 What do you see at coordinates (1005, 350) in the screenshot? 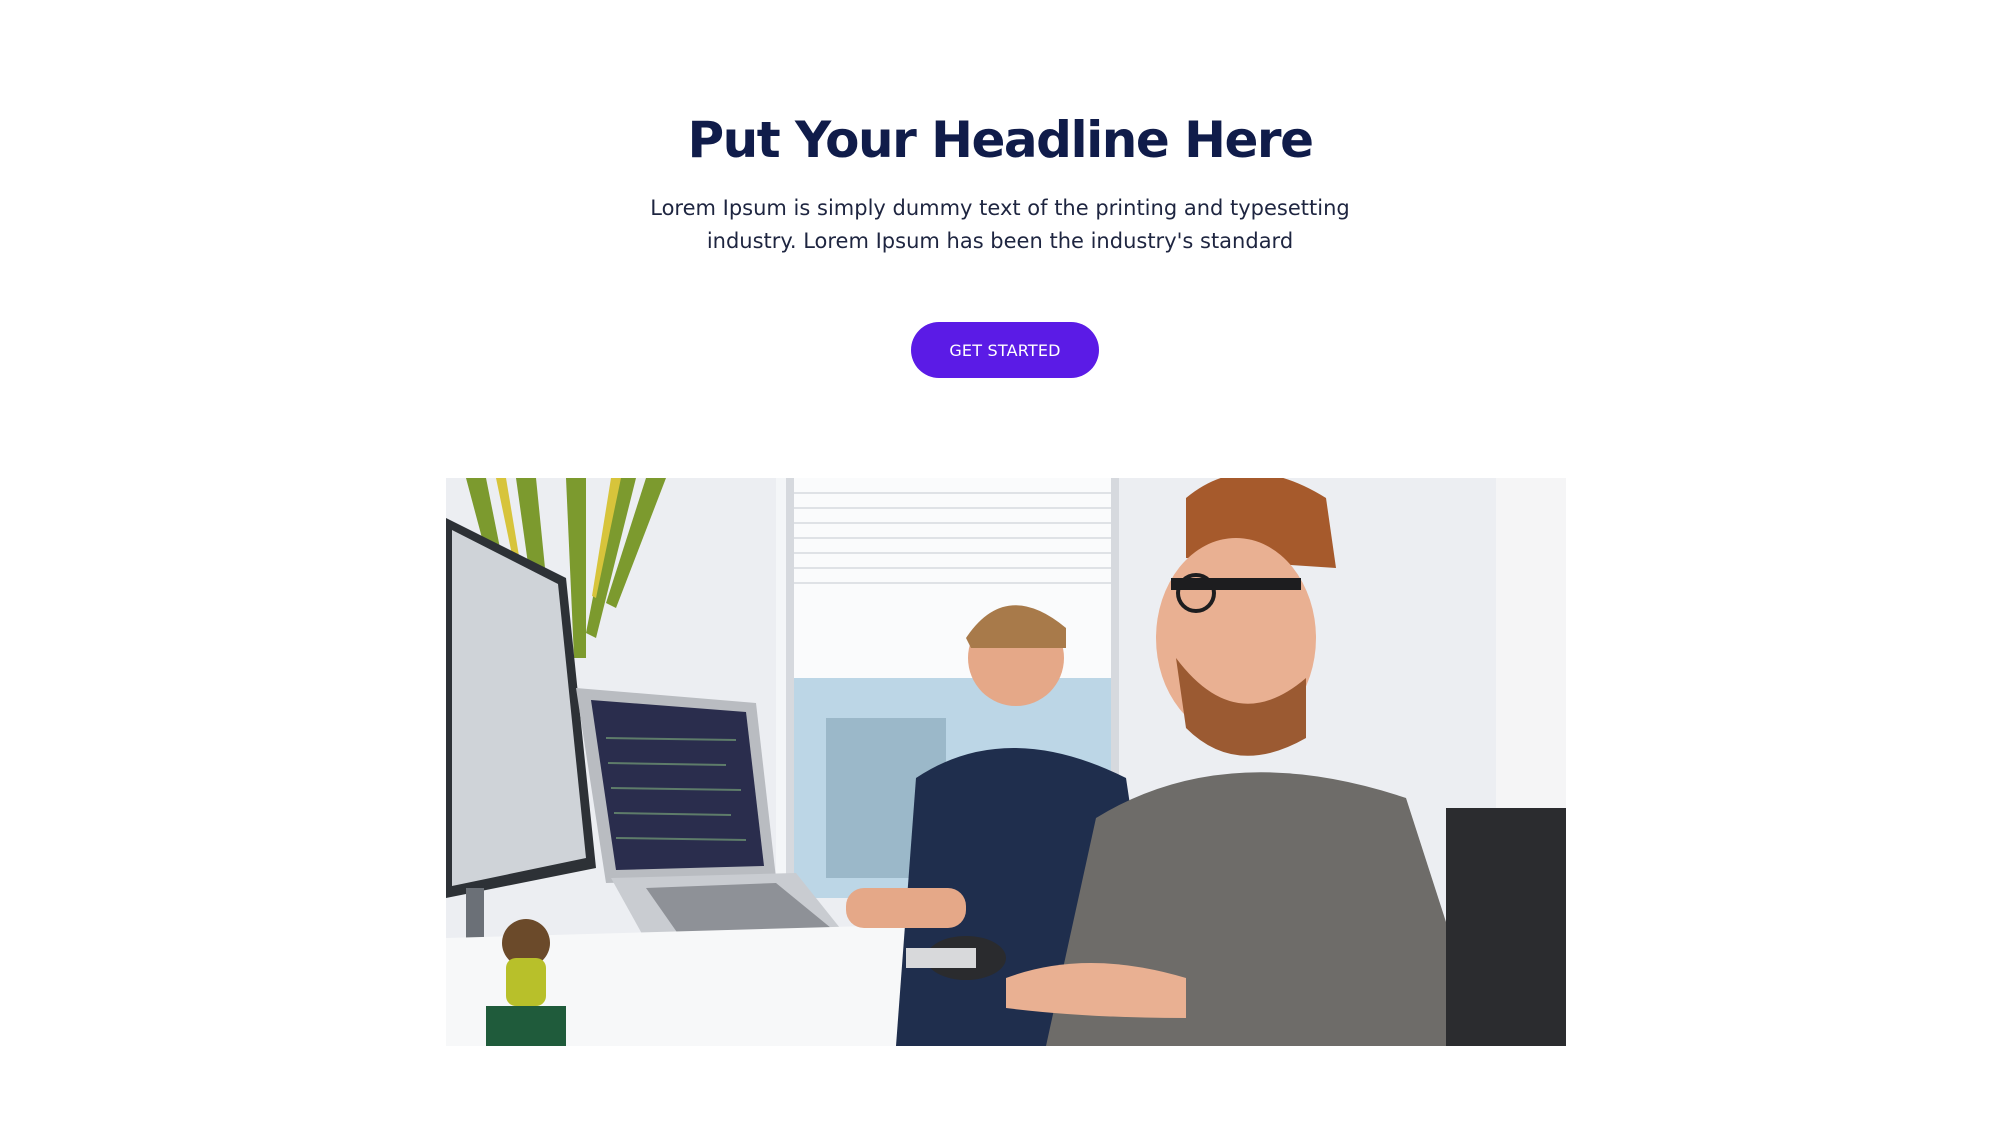
I see `get-started-button: GET STARTED` at bounding box center [1005, 350].